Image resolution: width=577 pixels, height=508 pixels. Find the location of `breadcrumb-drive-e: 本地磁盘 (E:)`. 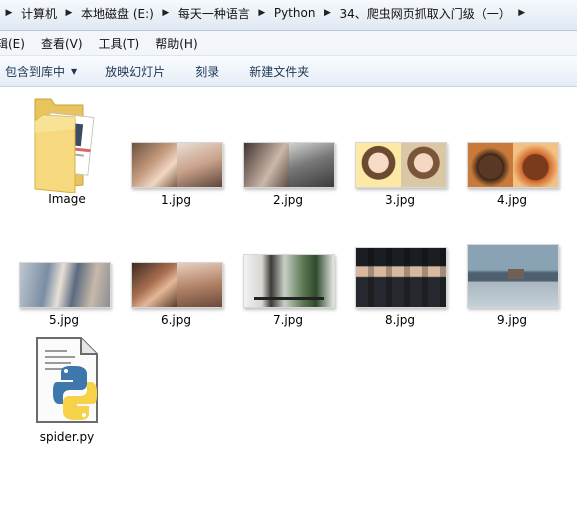

breadcrumb-drive-e: 本地磁盘 (E:) is located at coordinates (117, 13).